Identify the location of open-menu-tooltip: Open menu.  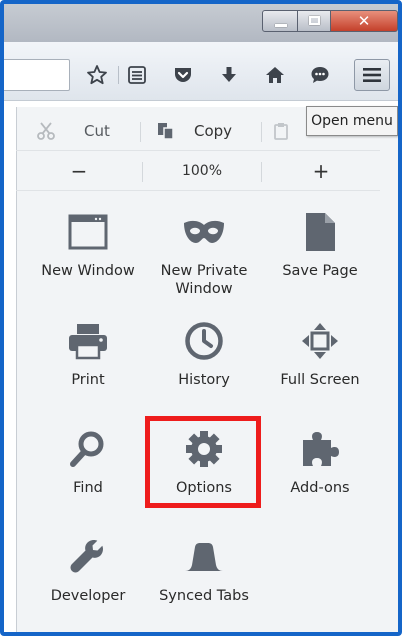
(352, 121).